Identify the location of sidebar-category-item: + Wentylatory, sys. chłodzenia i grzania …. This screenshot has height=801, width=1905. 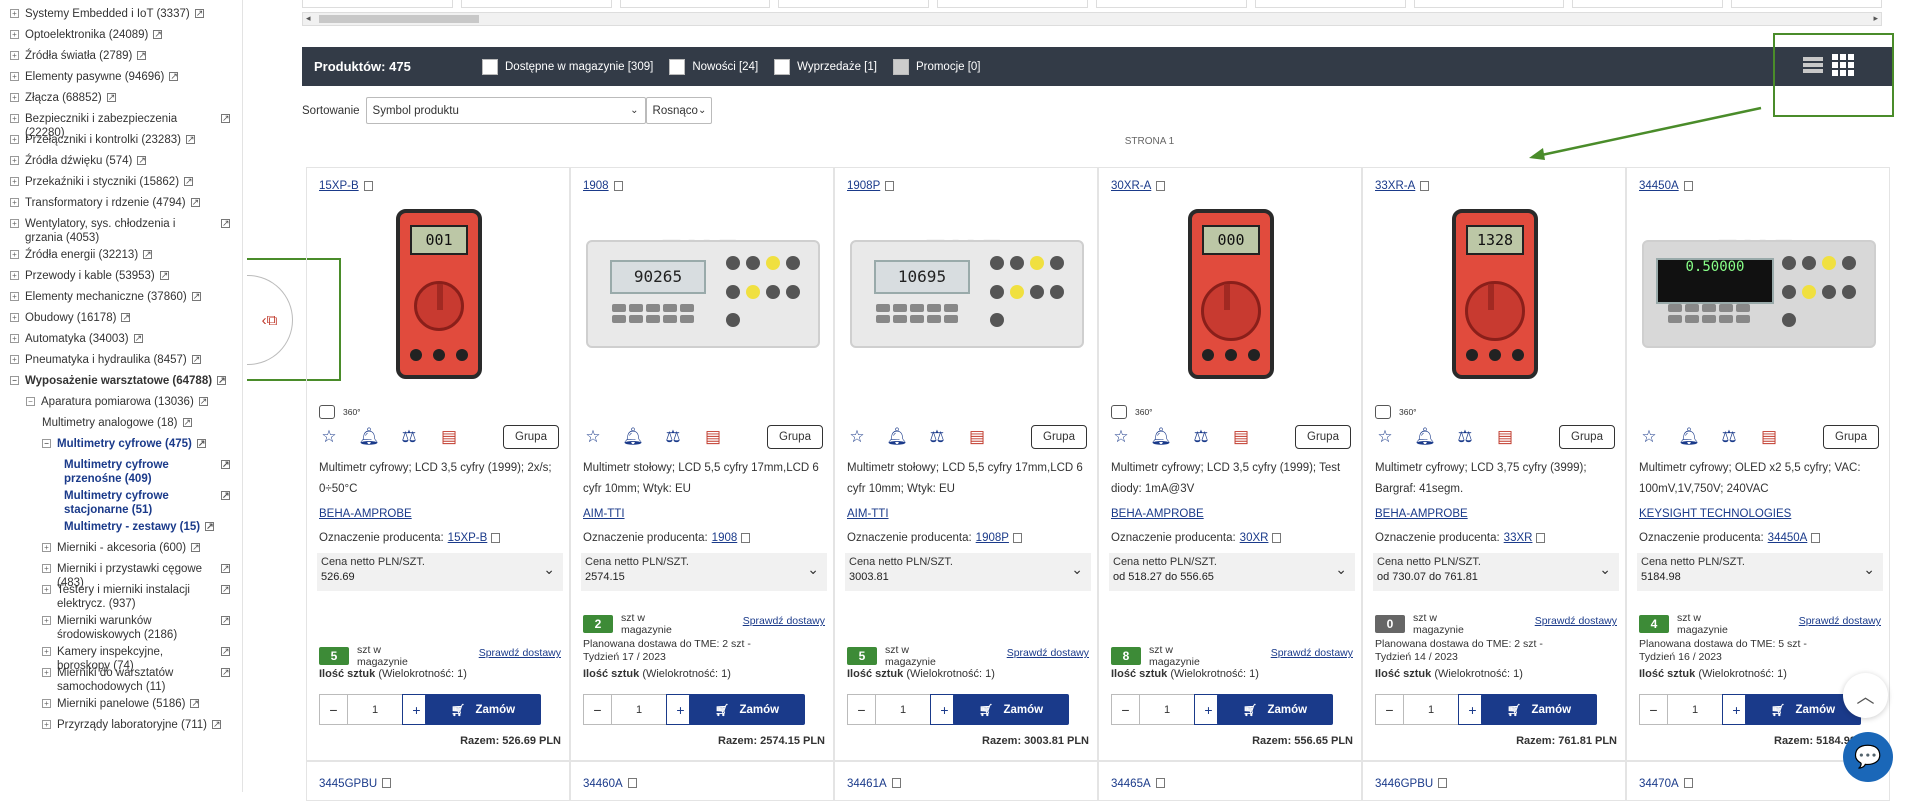
(120, 231).